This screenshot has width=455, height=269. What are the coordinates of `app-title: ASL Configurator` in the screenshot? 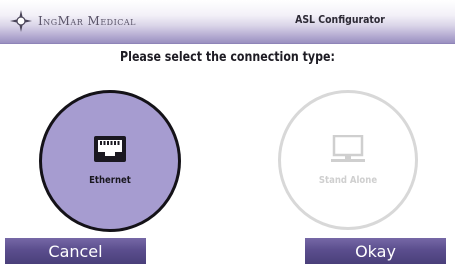 It's located at (340, 19).